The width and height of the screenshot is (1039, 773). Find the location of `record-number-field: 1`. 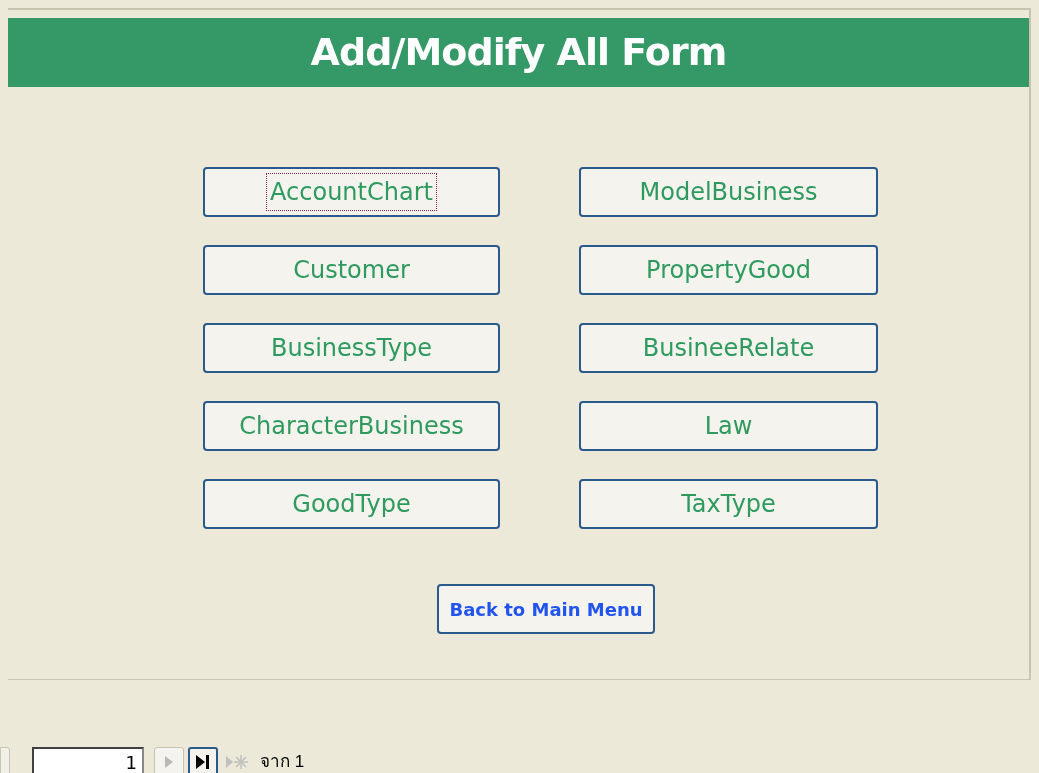

record-number-field: 1 is located at coordinates (88, 760).